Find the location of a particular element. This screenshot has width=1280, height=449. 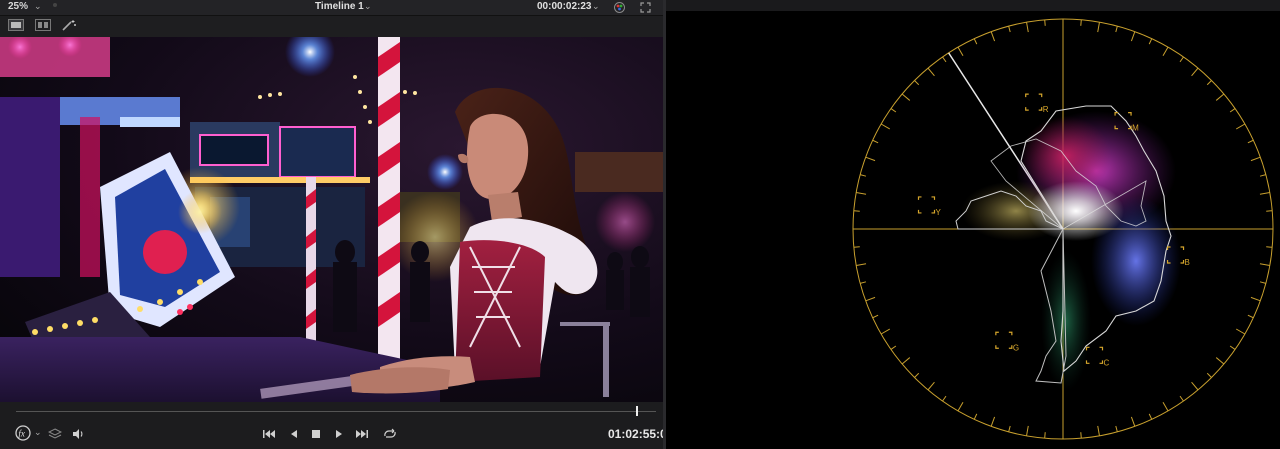

viewer-toolbar is located at coordinates (331, 26).